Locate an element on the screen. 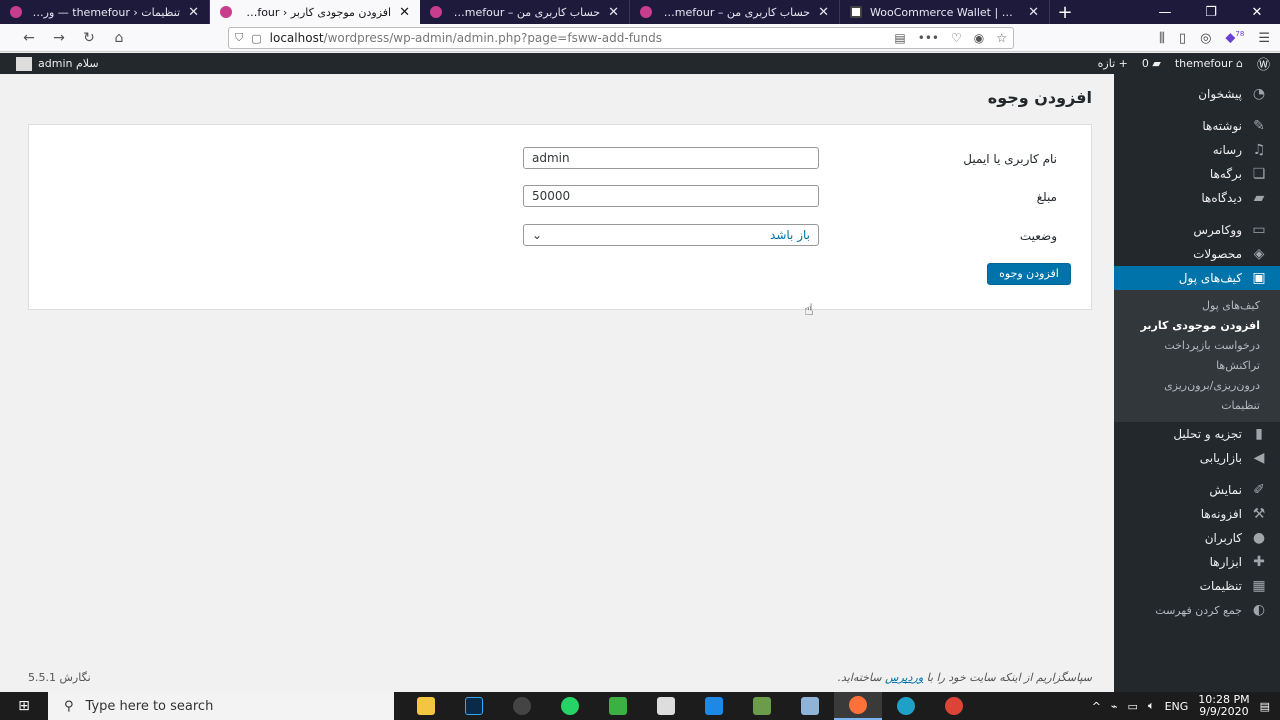 The height and width of the screenshot is (720, 1280). sidebar-item-dashboard: ◔ پیشخوان is located at coordinates (1197, 94).